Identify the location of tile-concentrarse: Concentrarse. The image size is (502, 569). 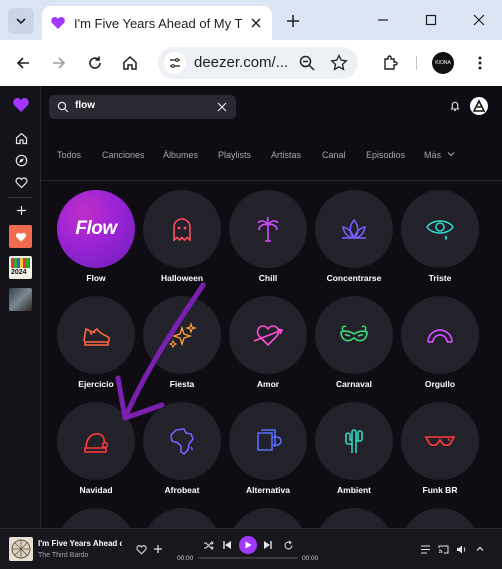
(358, 240).